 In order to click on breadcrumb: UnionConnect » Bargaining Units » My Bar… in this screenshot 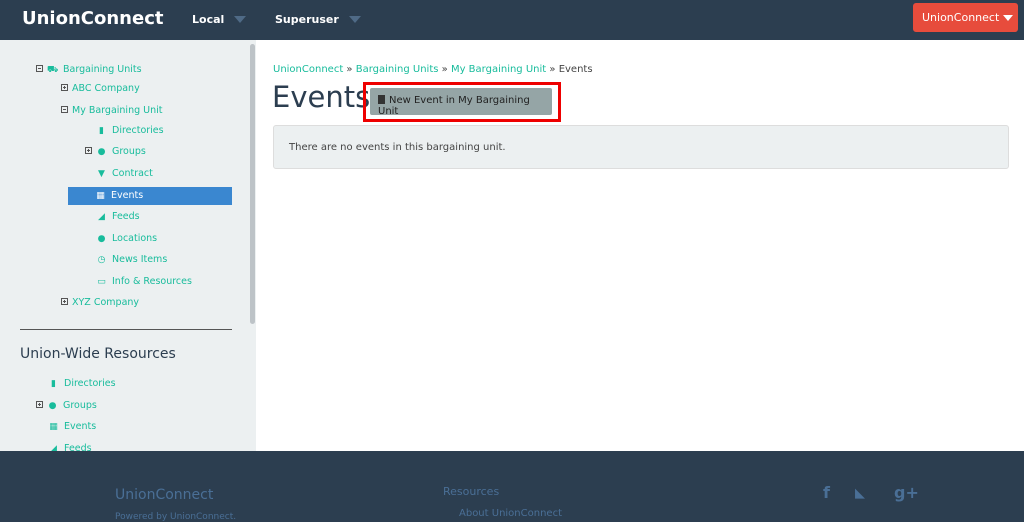, I will do `click(433, 69)`.